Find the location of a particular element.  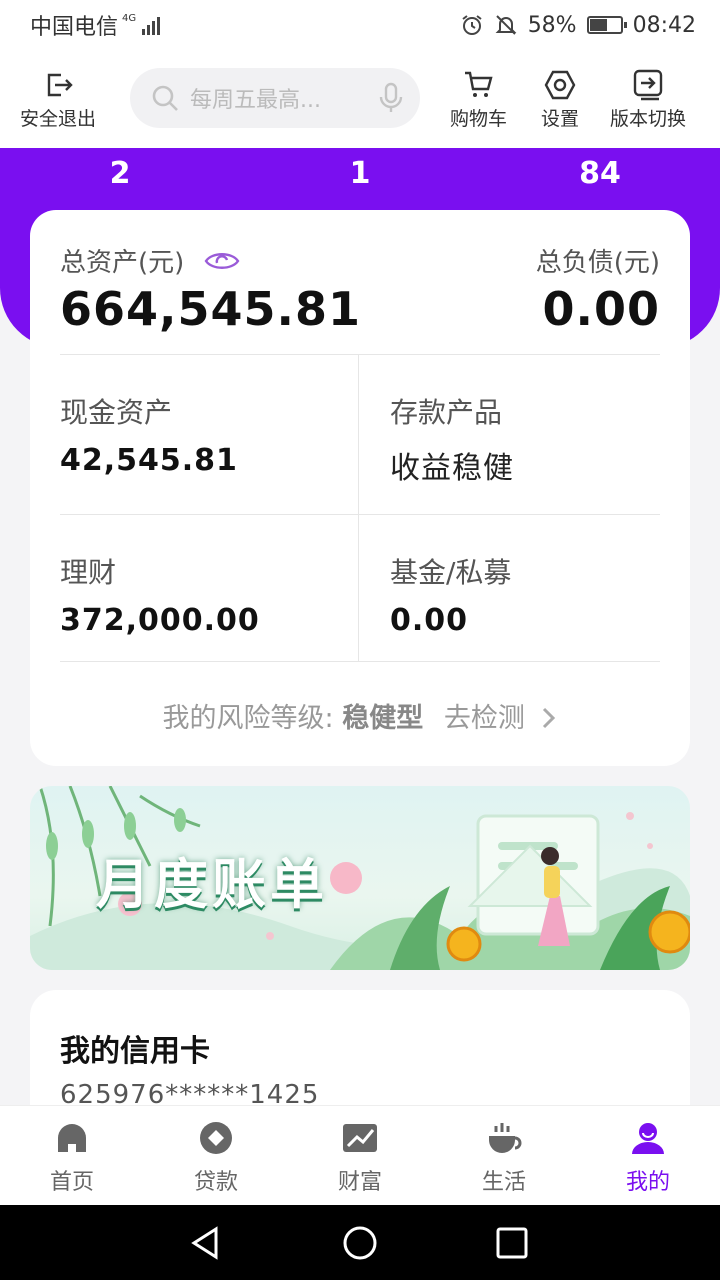

grid-divider-h is located at coordinates (360, 514).